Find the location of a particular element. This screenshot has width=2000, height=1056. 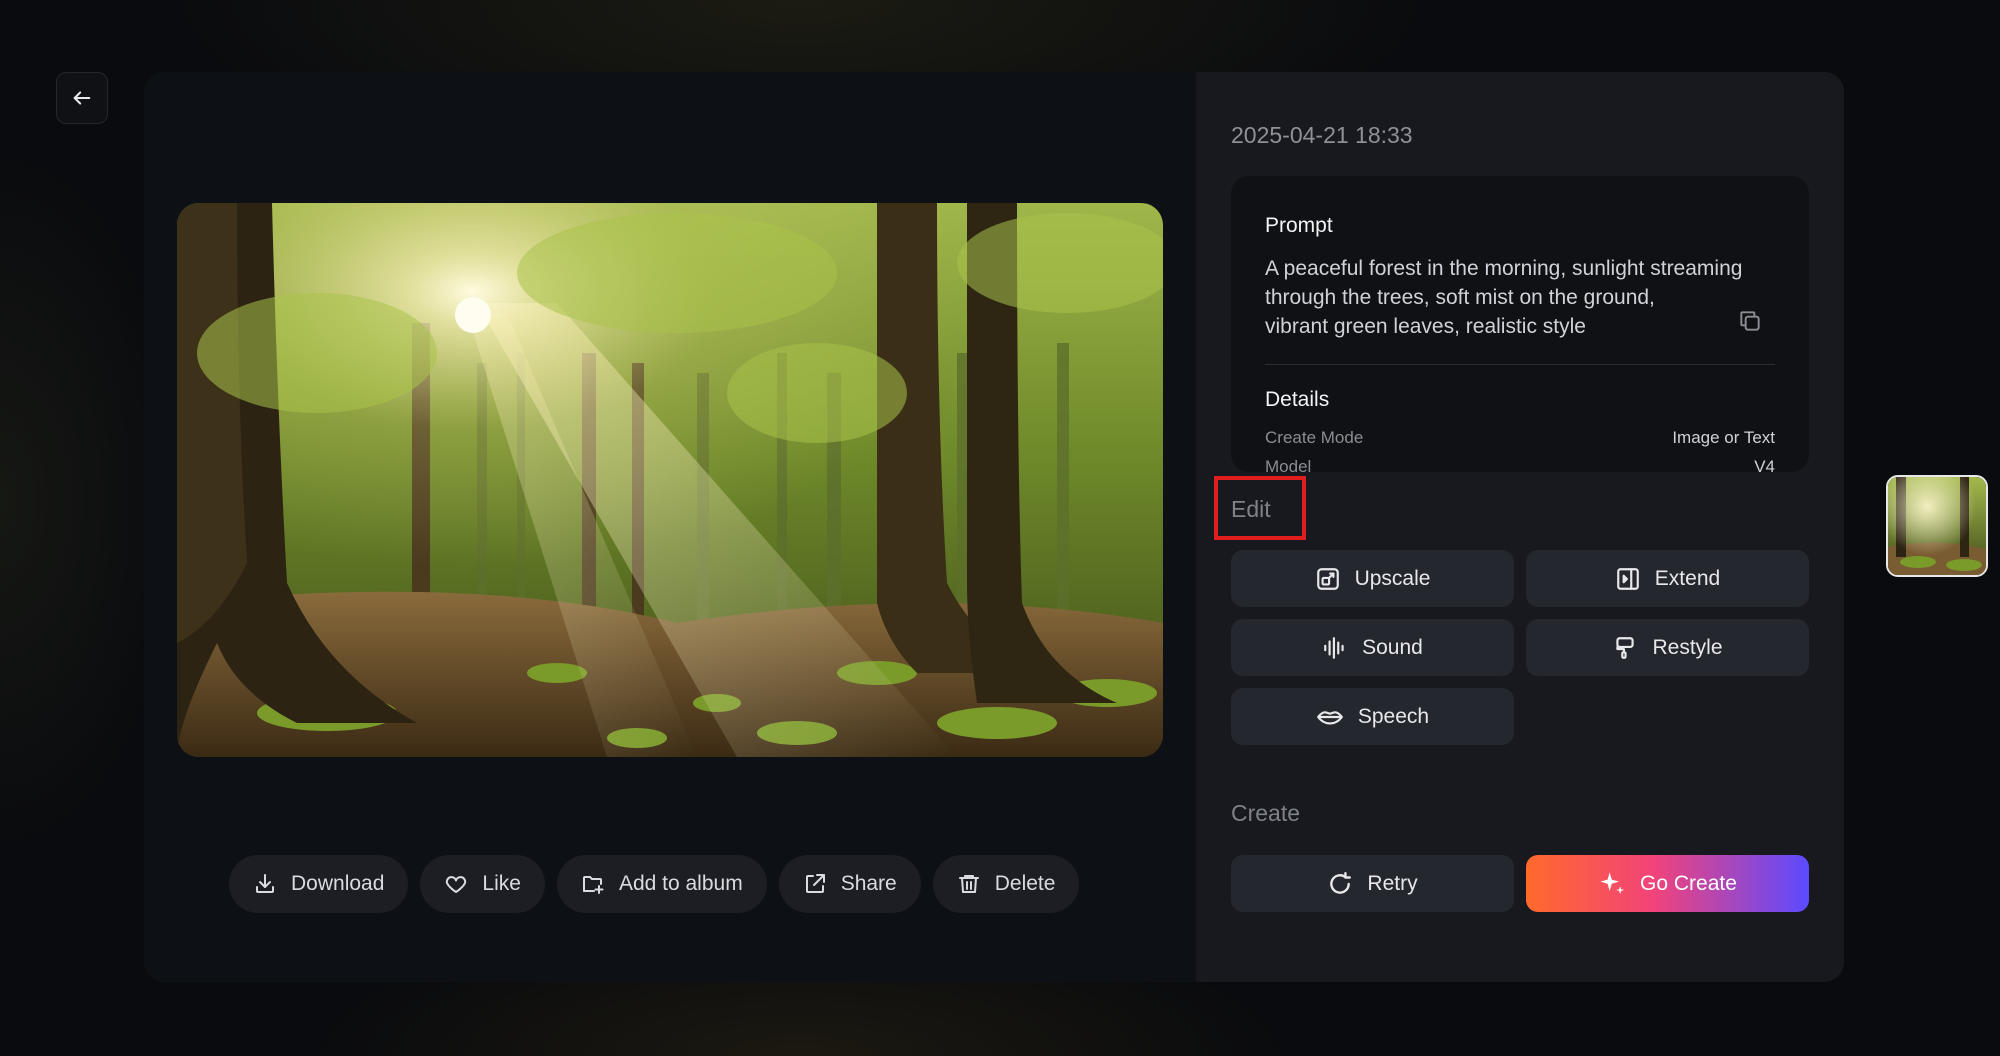

restyle-label: Restyle is located at coordinates (1687, 647).